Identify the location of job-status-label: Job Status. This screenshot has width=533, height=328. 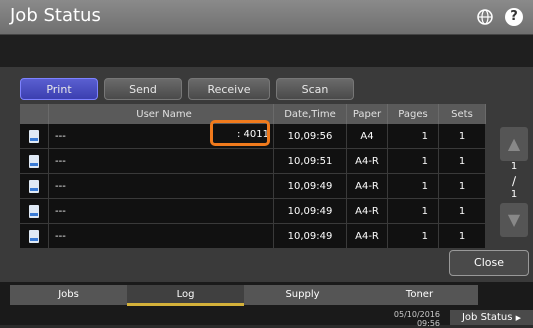
(487, 317).